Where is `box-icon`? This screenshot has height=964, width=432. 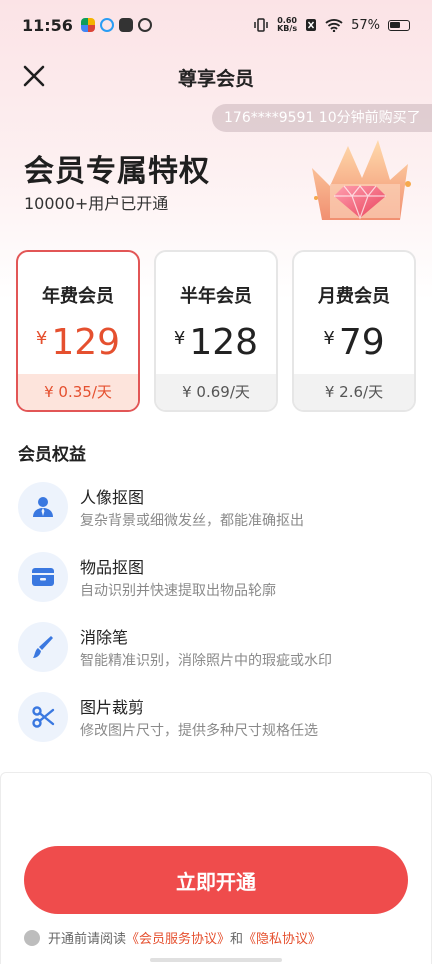 box-icon is located at coordinates (43, 577).